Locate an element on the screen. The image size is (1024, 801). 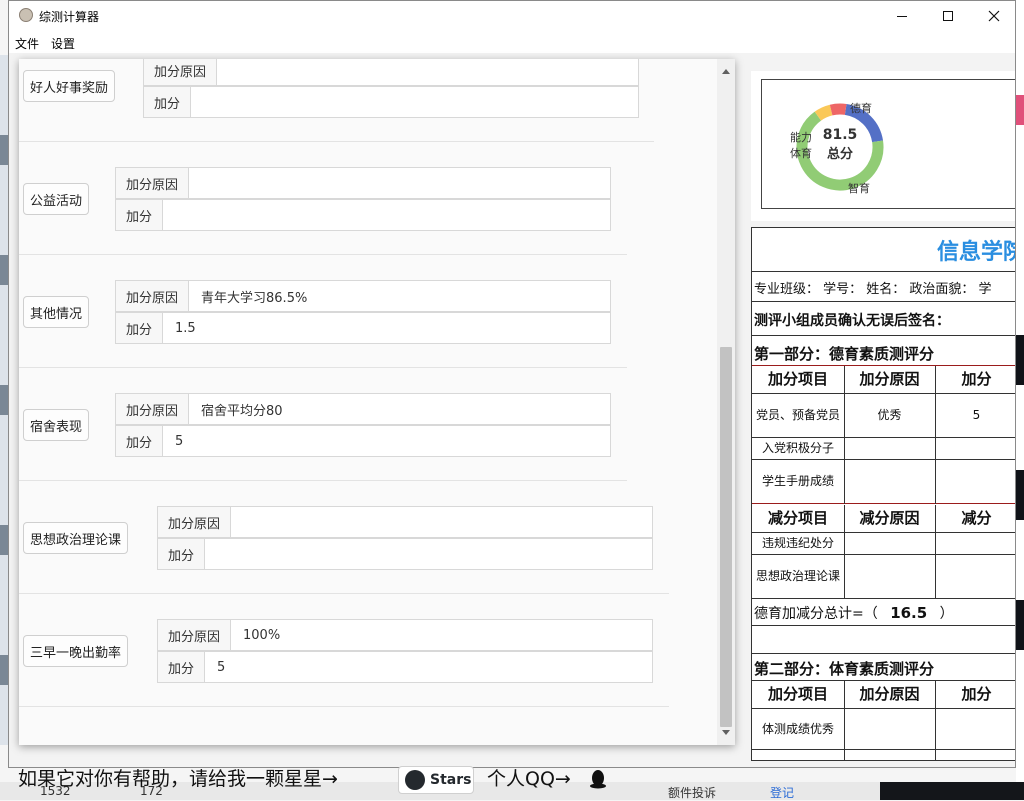
form-confirm-line: 测评小组成员确认无误后签名： is located at coordinates (852, 321).